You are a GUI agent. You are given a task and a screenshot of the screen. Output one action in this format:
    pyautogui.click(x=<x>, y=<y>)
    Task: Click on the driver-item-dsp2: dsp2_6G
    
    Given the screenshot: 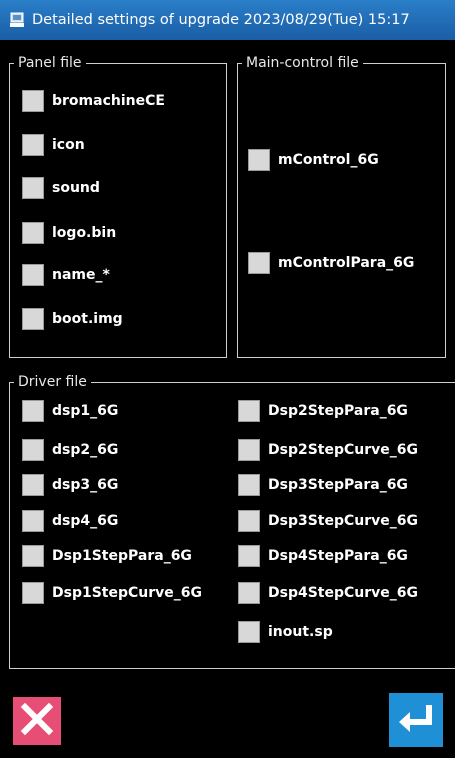 What is the action you would take?
    pyautogui.click(x=70, y=450)
    